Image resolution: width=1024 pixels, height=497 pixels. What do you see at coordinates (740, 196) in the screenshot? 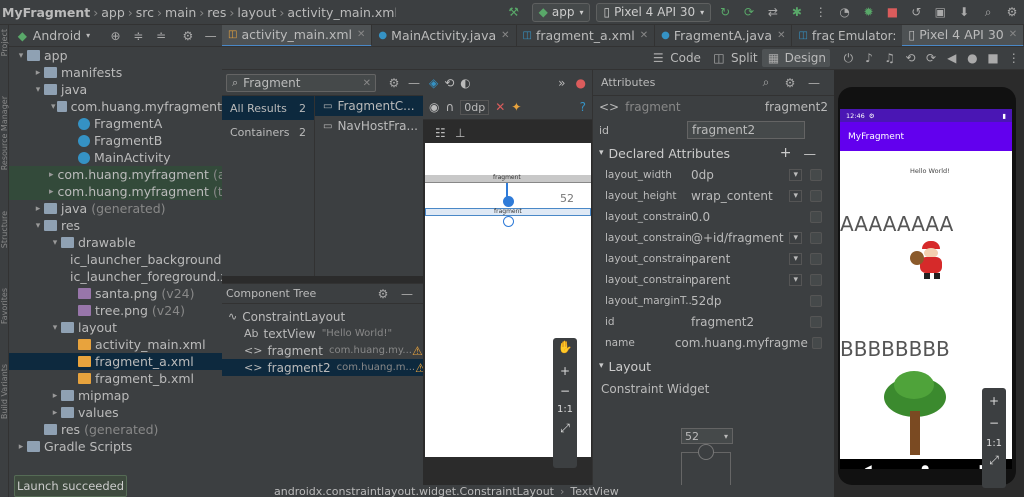
I see `attribute-value: wrap_content` at bounding box center [740, 196].